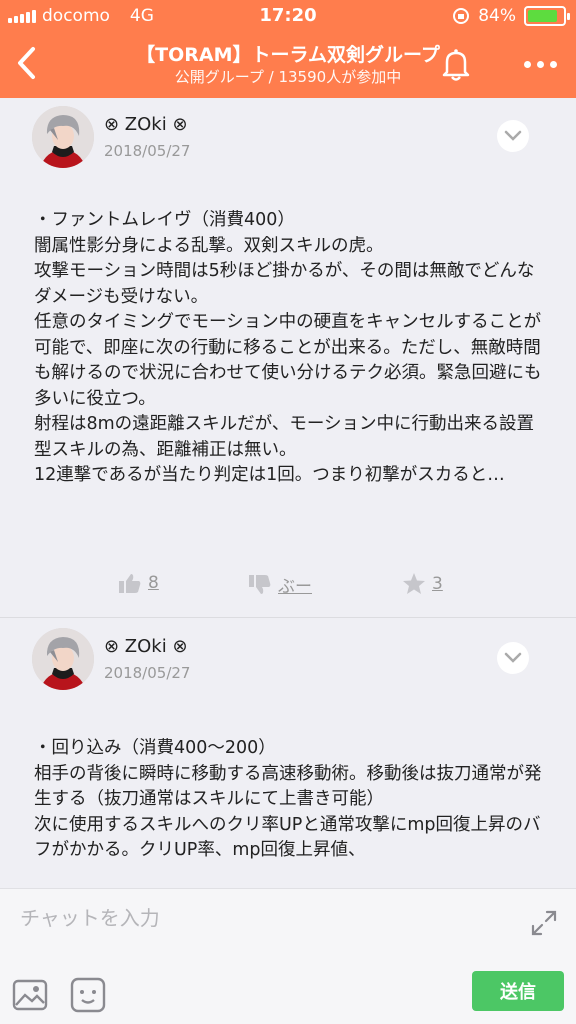  I want to click on like-button: 8, so click(138, 583).